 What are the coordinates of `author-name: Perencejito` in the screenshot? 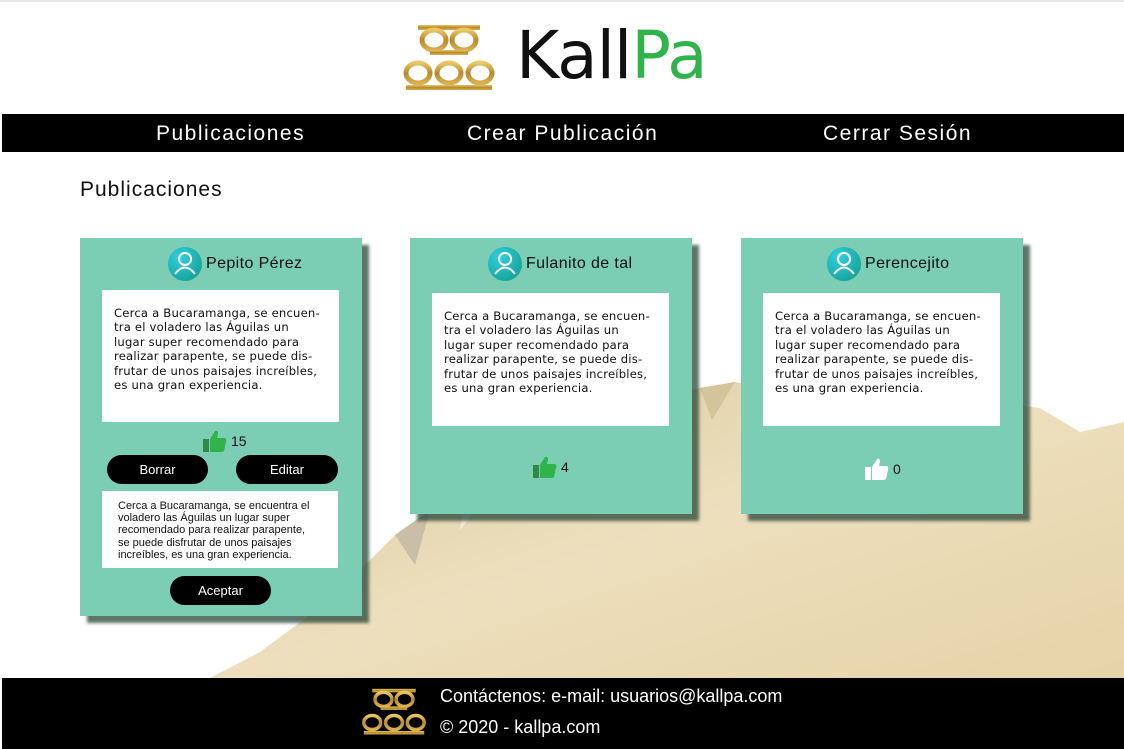 It's located at (907, 263).